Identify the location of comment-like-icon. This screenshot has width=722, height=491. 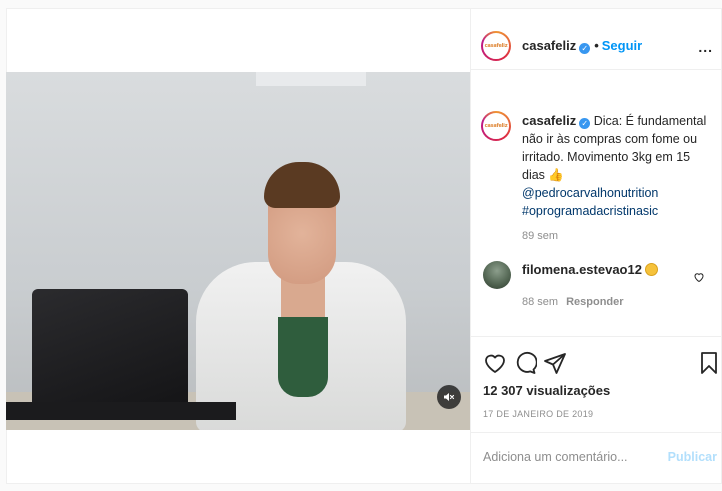
(699, 277).